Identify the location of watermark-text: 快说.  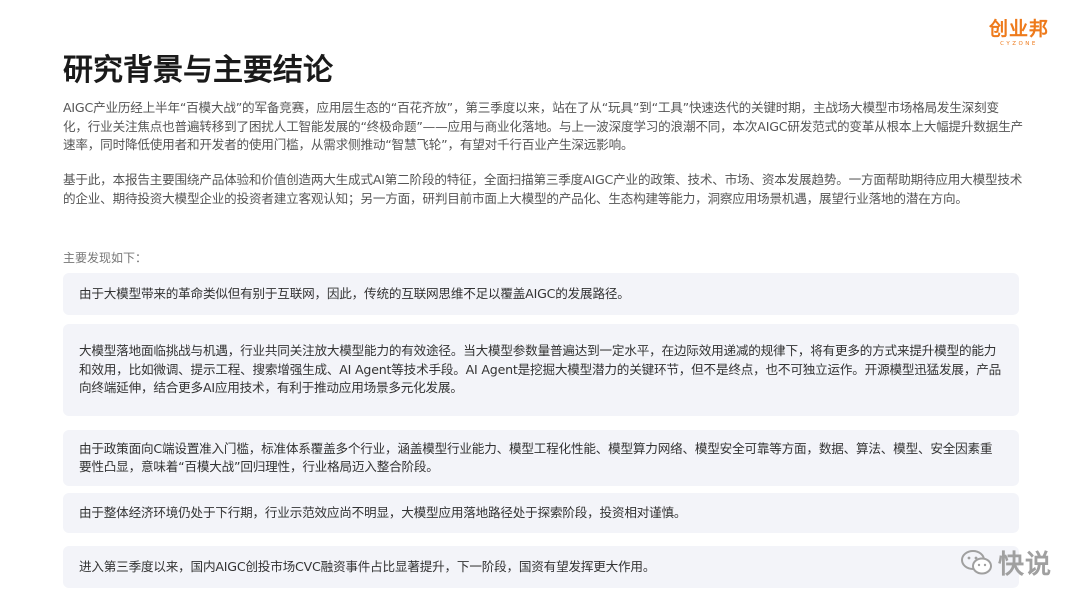
(1024, 565).